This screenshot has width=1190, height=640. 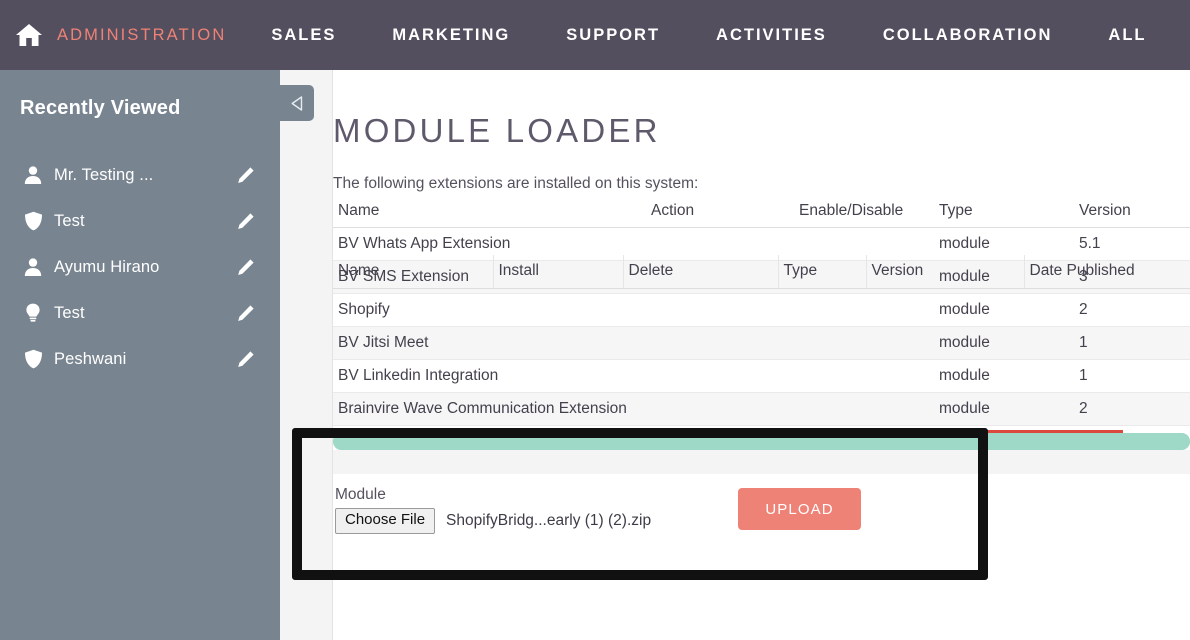 I want to click on upload-progress-bar, so click(x=761, y=441).